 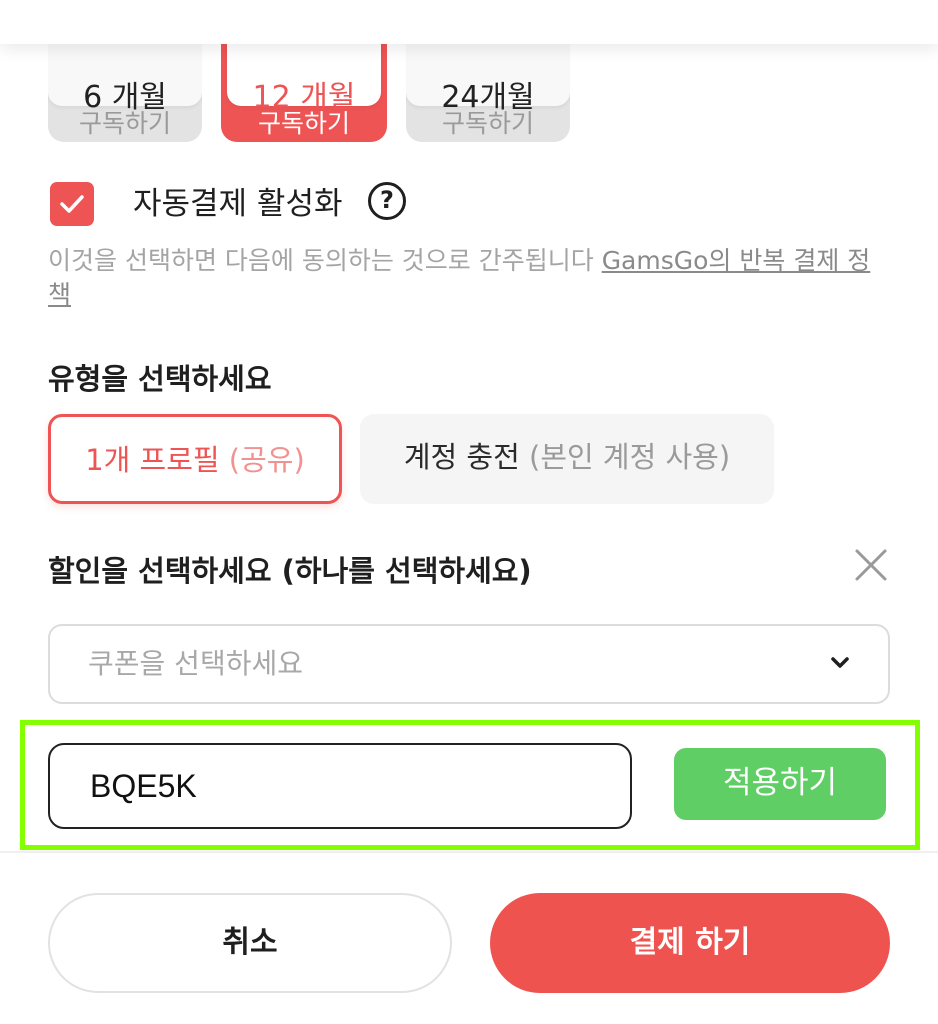 What do you see at coordinates (840, 662) in the screenshot?
I see `chevron-down-icon` at bounding box center [840, 662].